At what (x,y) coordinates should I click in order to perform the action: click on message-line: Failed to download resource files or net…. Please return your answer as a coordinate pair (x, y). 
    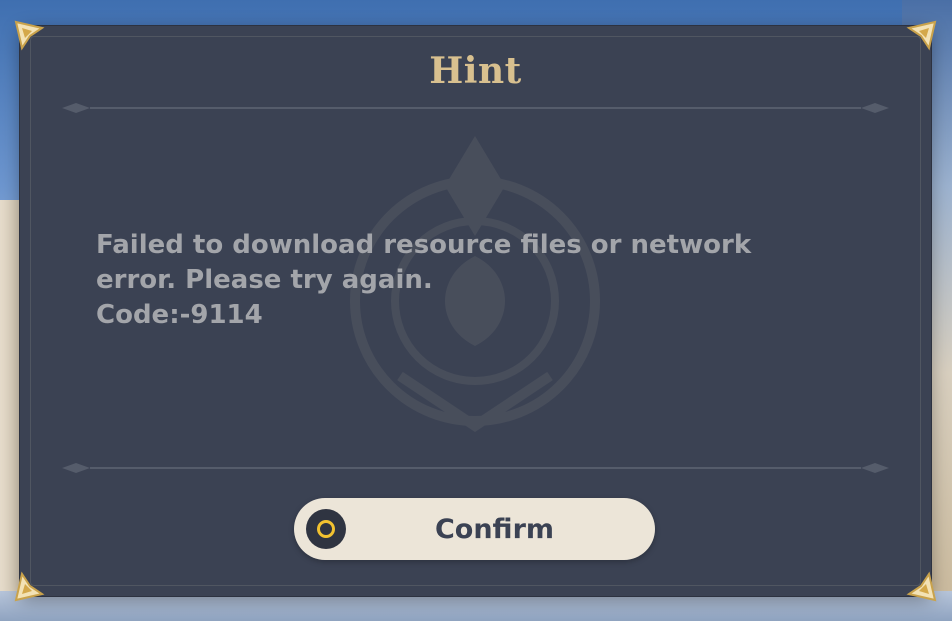
    Looking at the image, I should click on (424, 245).